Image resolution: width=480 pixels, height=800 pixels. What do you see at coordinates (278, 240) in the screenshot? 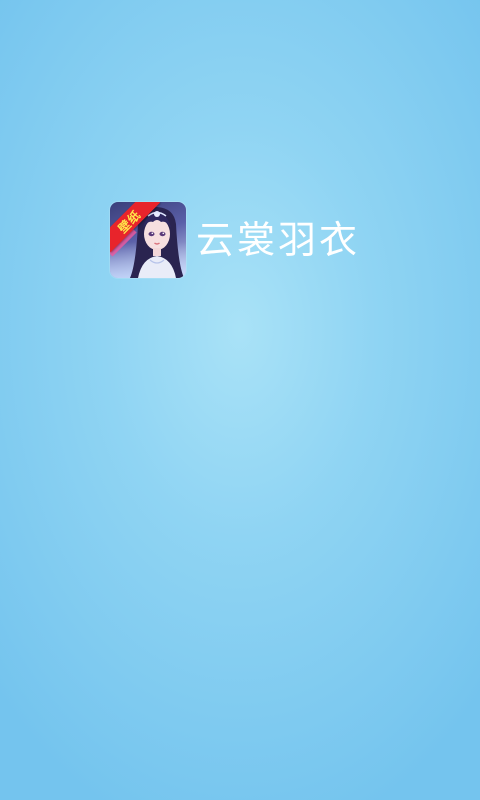
I see `app-title: 云裳羽衣` at bounding box center [278, 240].